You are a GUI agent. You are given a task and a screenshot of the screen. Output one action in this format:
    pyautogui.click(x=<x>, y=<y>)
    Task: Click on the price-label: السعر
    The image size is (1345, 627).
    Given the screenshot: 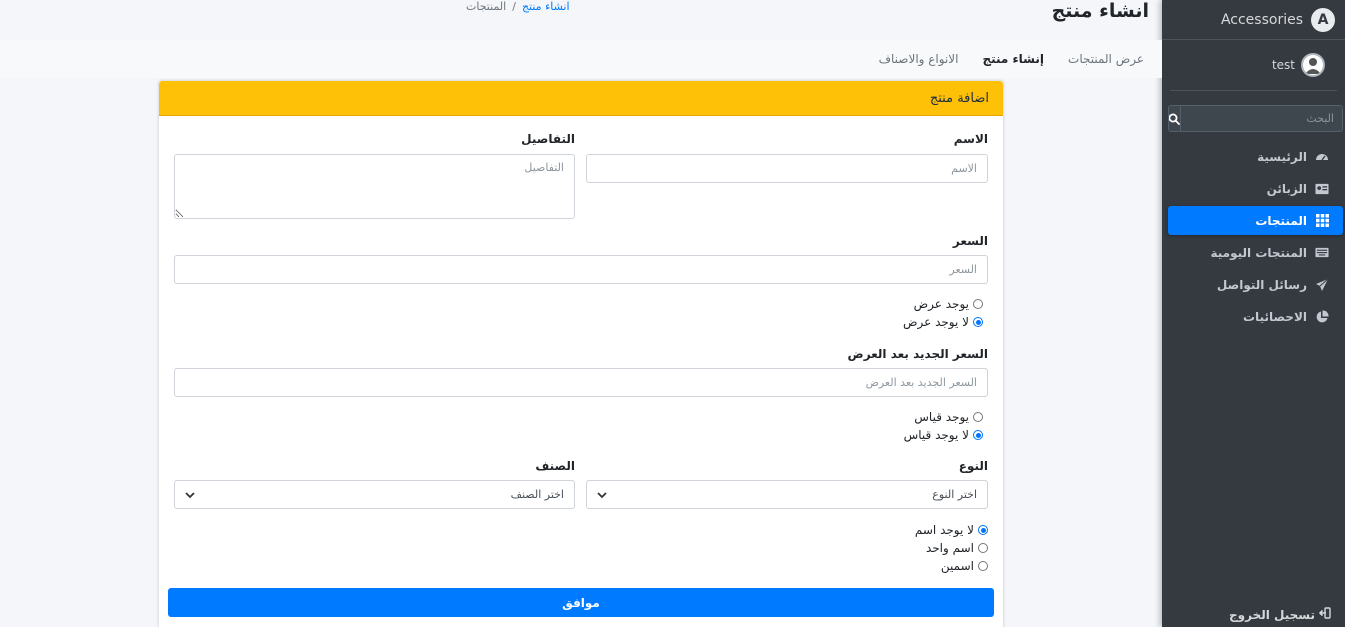 What is the action you would take?
    pyautogui.click(x=970, y=241)
    